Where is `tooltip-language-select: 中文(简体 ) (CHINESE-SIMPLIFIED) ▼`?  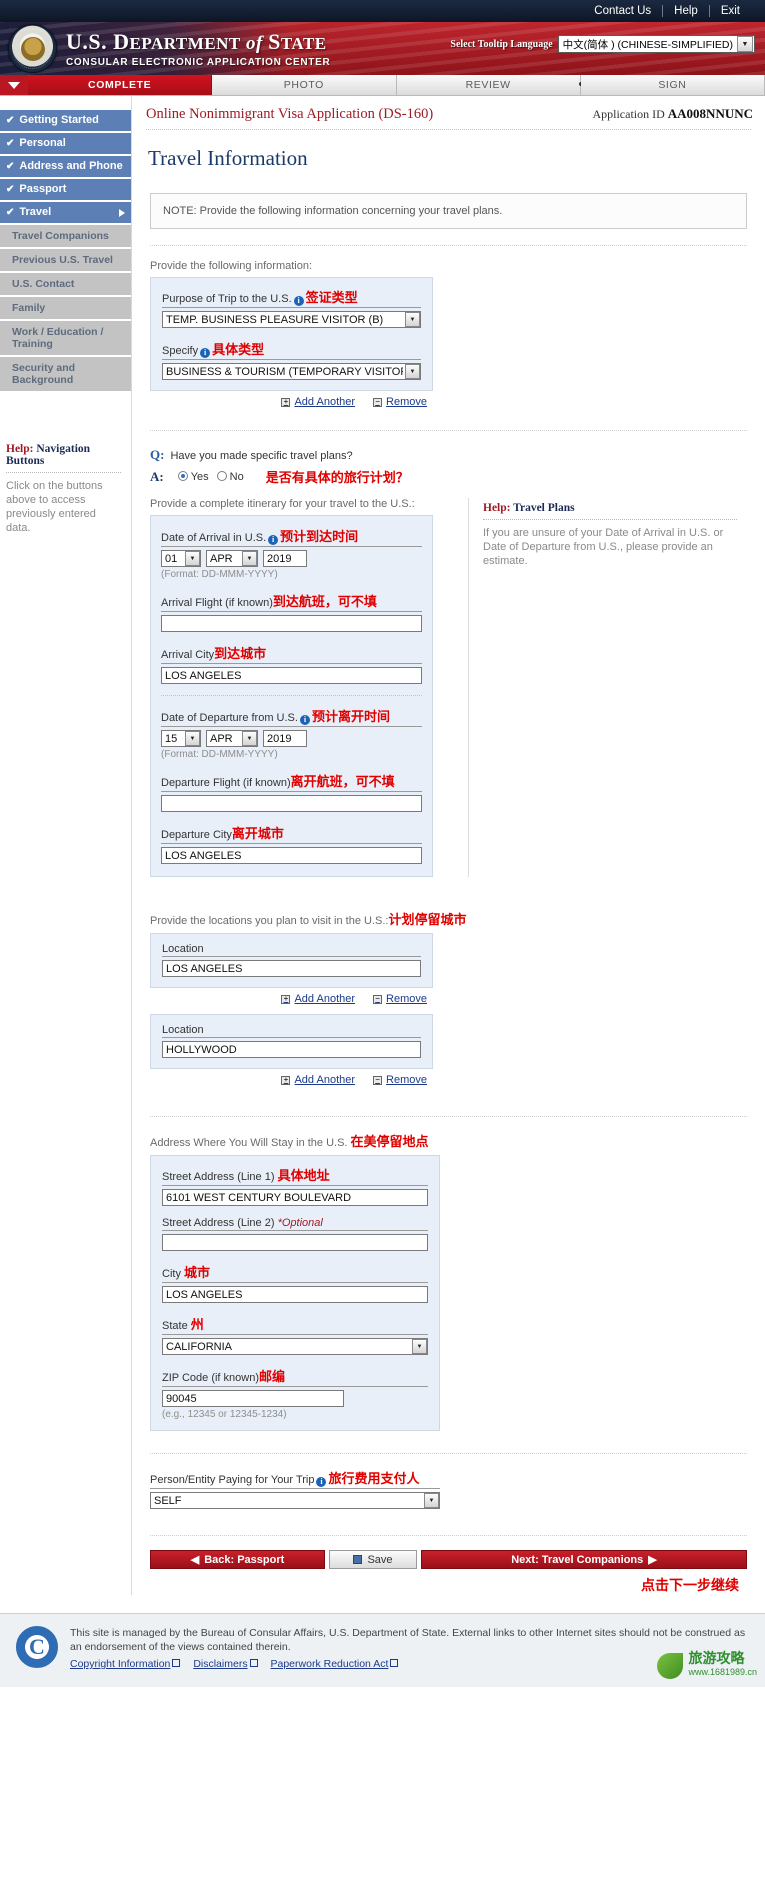 tooltip-language-select: 中文(简体 ) (CHINESE-SIMPLIFIED) ▼ is located at coordinates (656, 44).